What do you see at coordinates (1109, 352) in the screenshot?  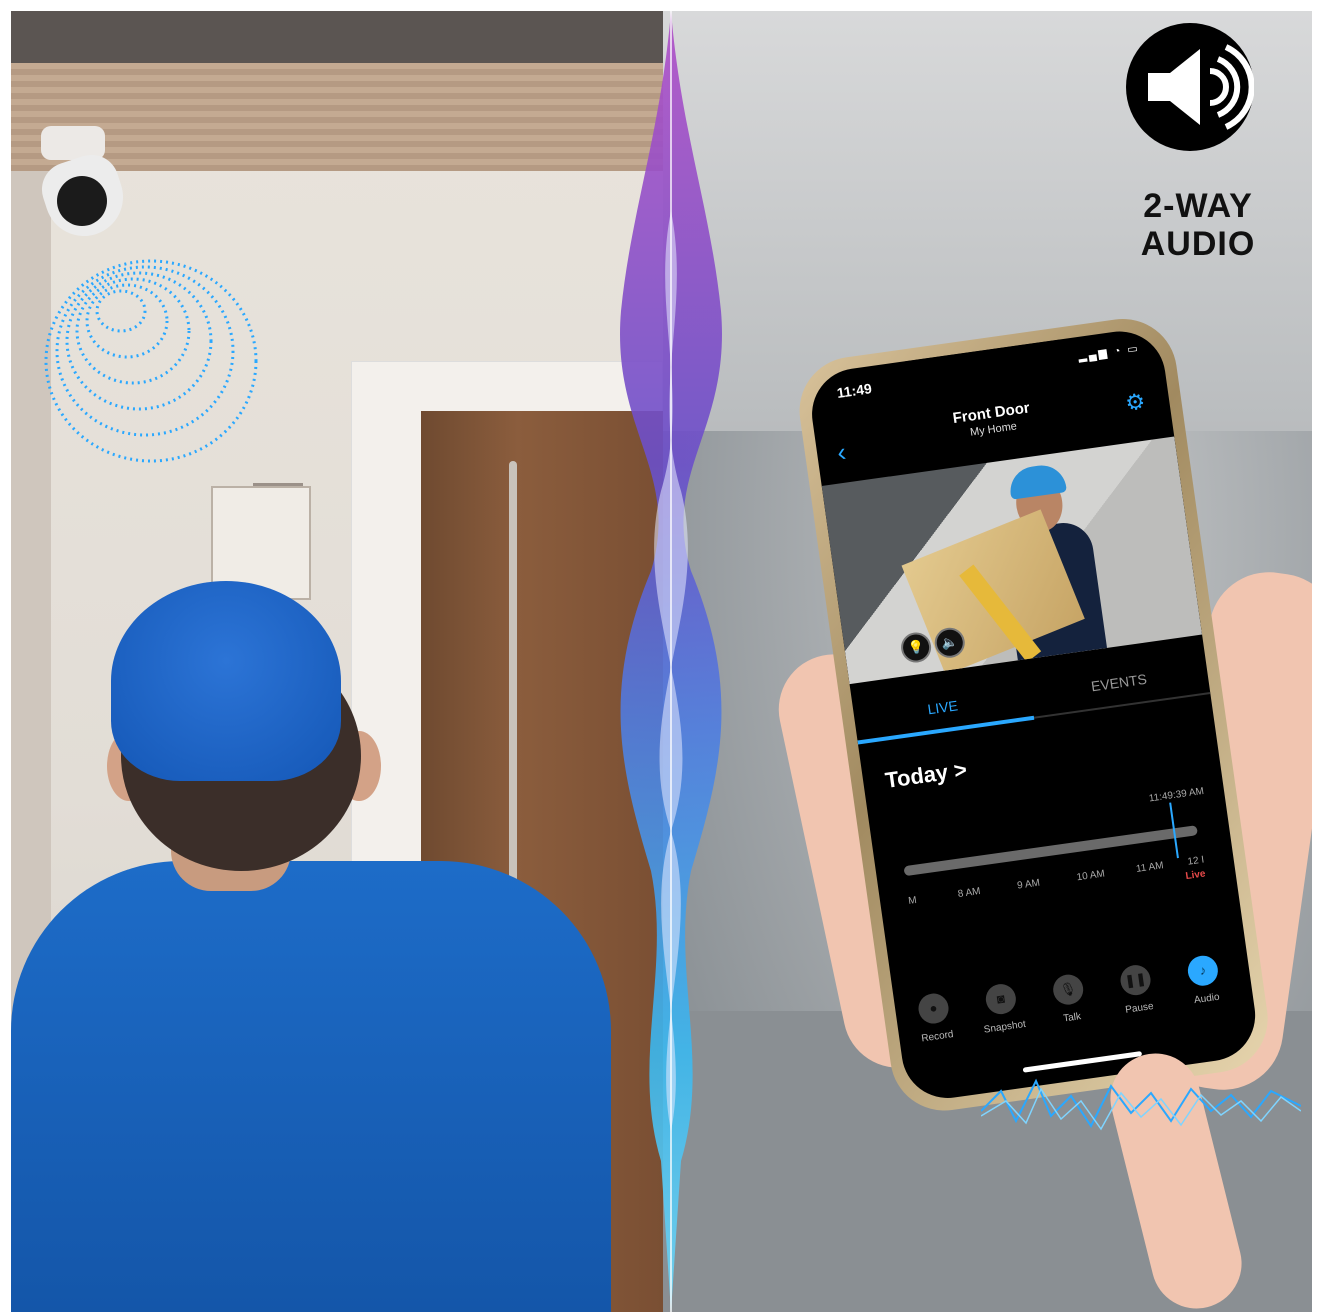 I see `status-icons: ▂▄▆ ◔ ▭` at bounding box center [1109, 352].